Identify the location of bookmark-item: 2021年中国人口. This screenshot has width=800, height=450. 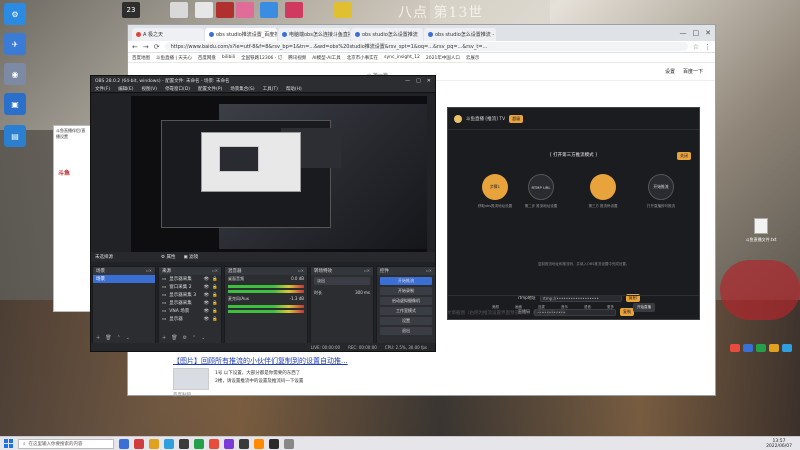
(443, 58).